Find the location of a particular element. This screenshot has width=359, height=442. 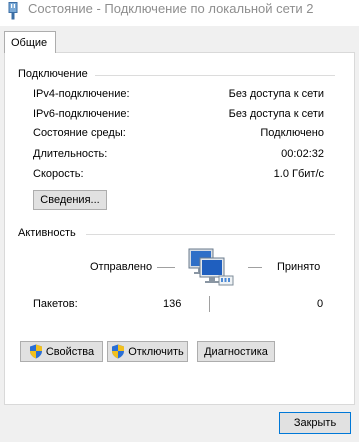

packets-received-value: 0 is located at coordinates (320, 304).